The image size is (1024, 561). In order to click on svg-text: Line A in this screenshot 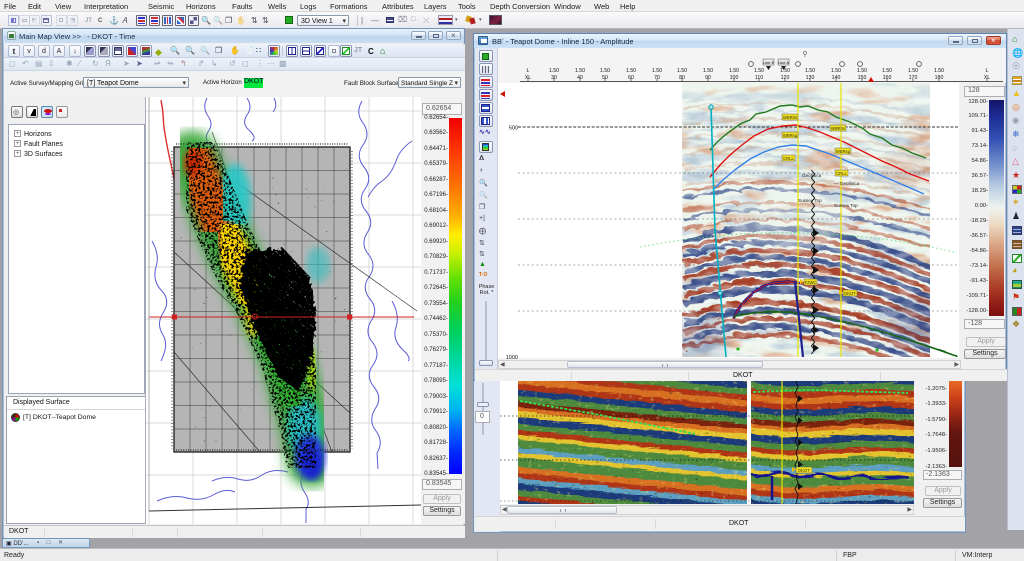, I will do `click(783, 62)`.